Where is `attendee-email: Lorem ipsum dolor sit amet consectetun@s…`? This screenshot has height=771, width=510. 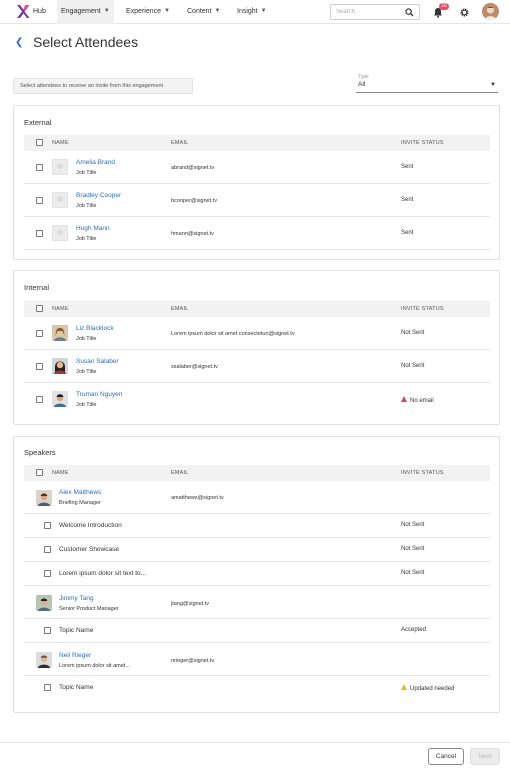
attendee-email: Lorem ipsum dolor sit amet consectetun@s… is located at coordinates (233, 334).